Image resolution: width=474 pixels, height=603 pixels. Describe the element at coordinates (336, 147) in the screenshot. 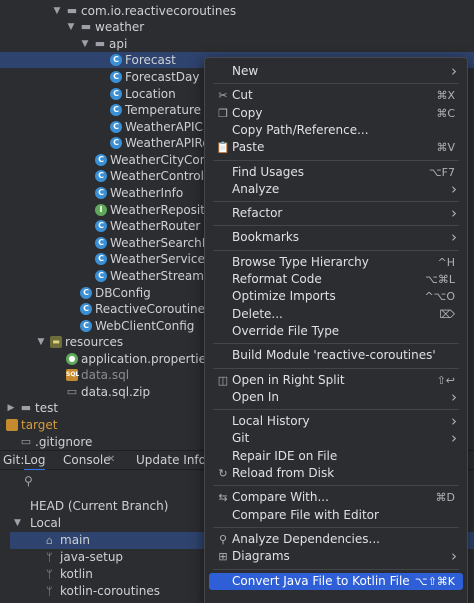

I see `menu-item-paste: 📋 Paste ⌘V` at that location.